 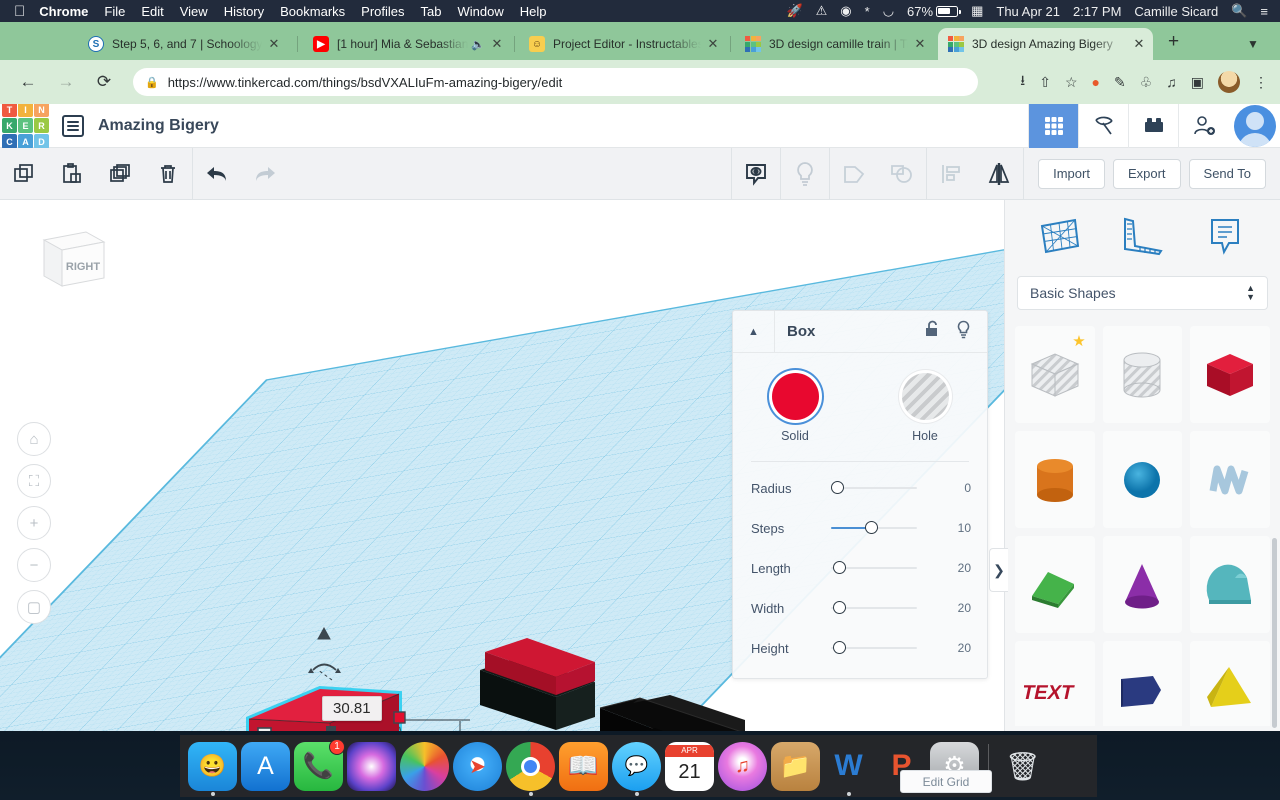 I want to click on control-center-icon: ≡, so click(x=1264, y=11).